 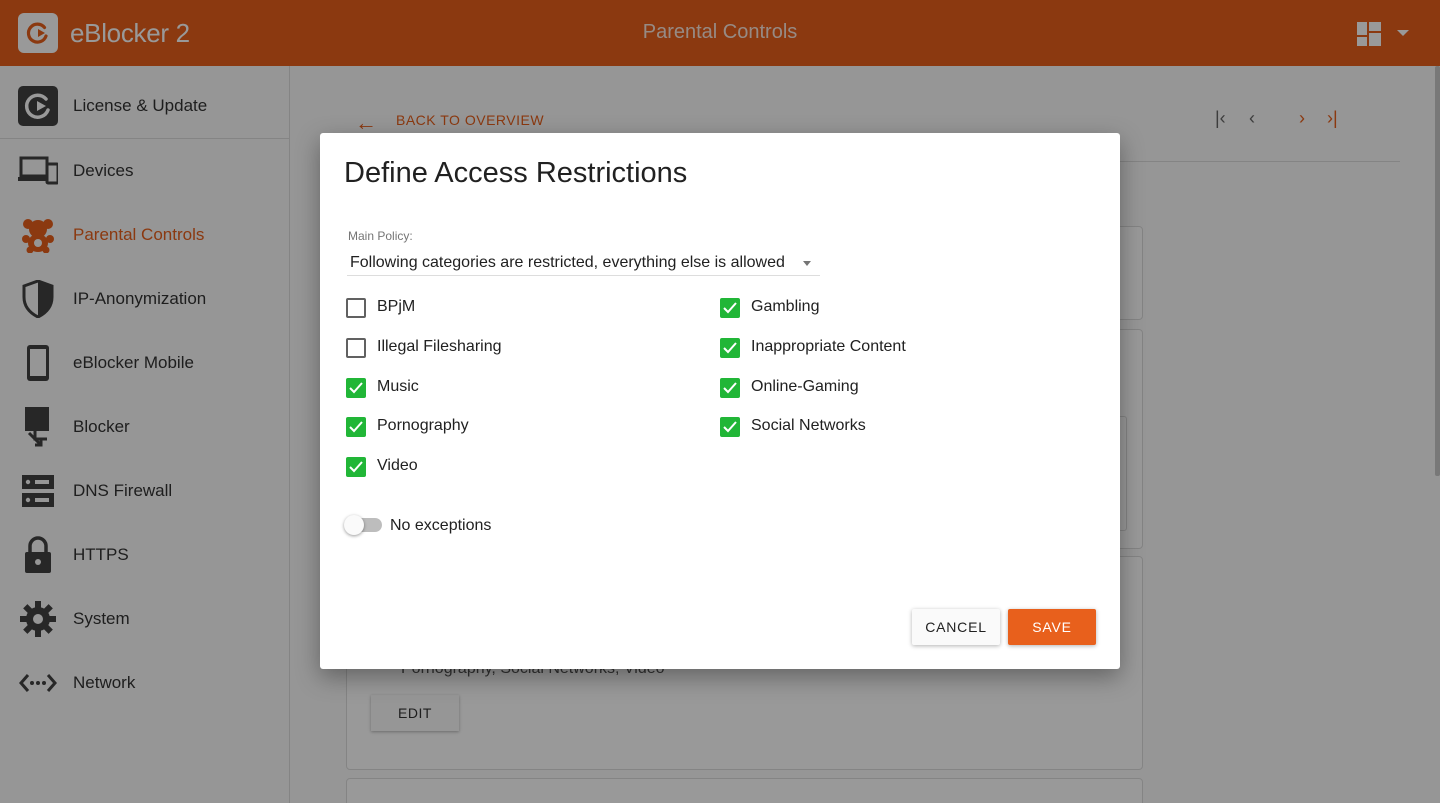 I want to click on dialog-title: Define Access Restrictions, so click(x=516, y=173).